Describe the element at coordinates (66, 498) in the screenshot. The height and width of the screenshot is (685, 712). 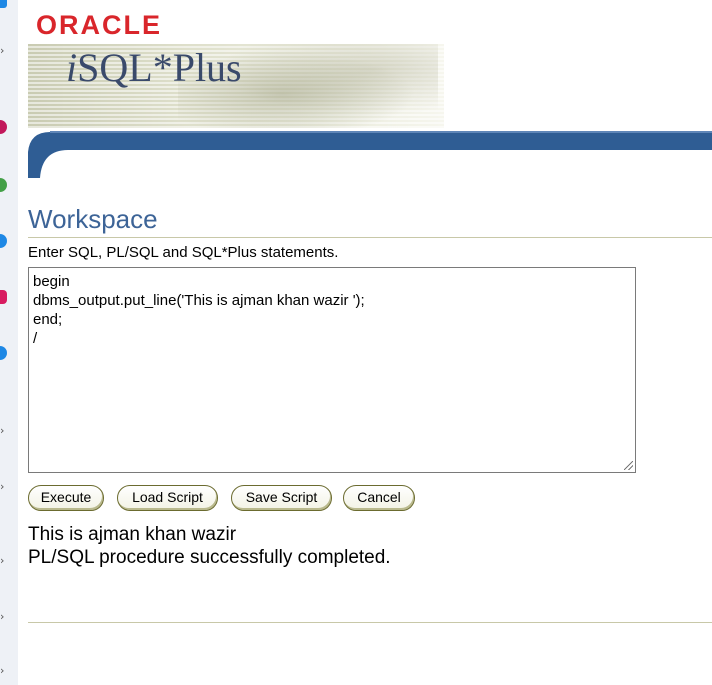
I see `execute-button: Execute` at that location.